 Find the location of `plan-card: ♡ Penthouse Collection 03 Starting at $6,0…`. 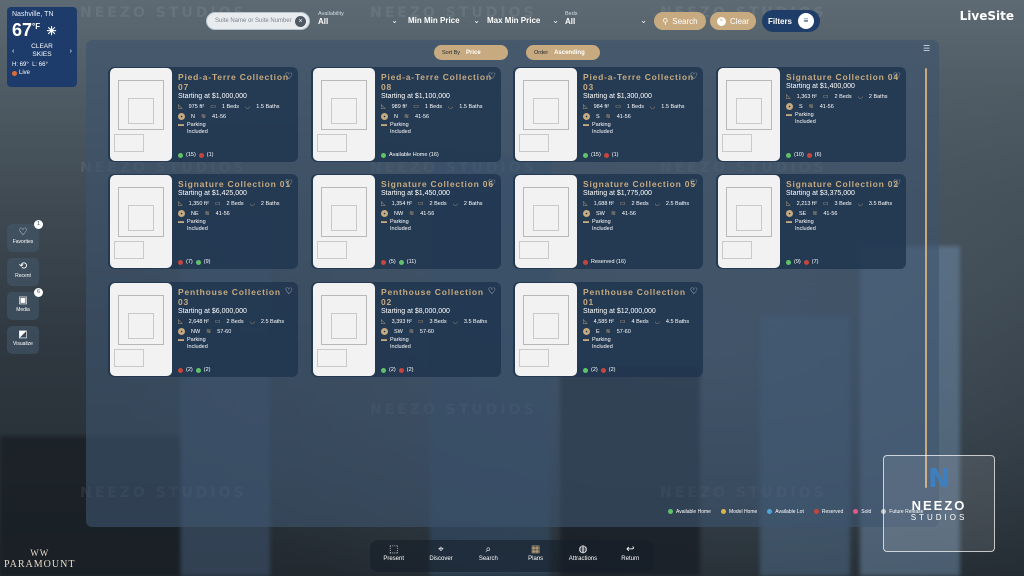

plan-card: ♡ Penthouse Collection 03 Starting at $6,0… is located at coordinates (203, 329).